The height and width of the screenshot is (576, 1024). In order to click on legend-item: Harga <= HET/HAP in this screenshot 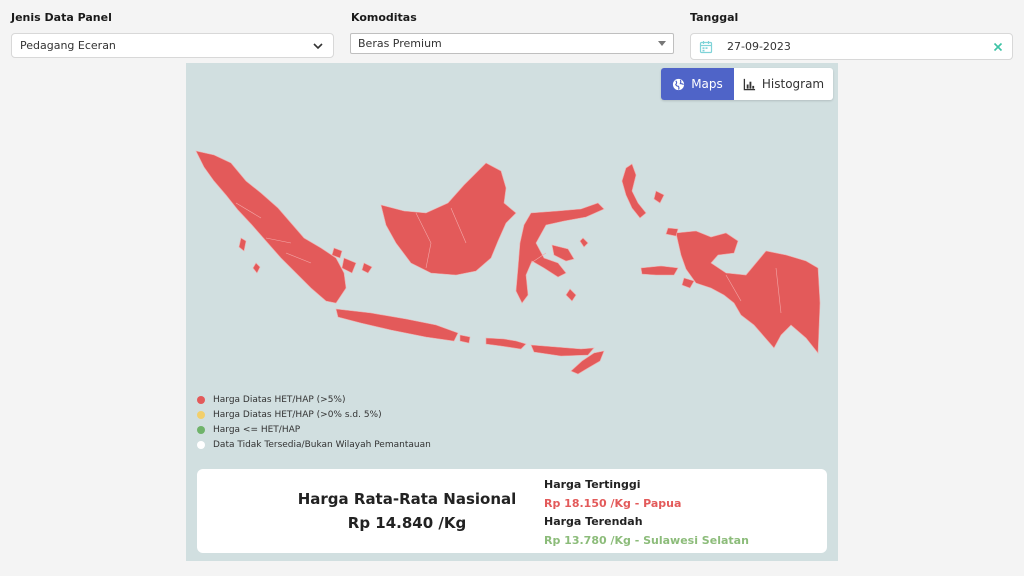, I will do `click(314, 429)`.